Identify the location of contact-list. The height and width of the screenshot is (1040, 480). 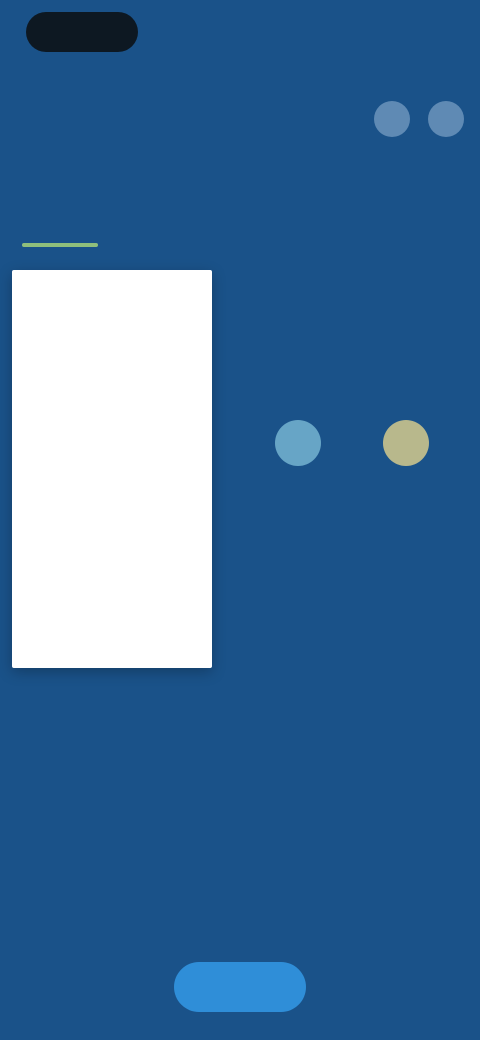
(358, 465).